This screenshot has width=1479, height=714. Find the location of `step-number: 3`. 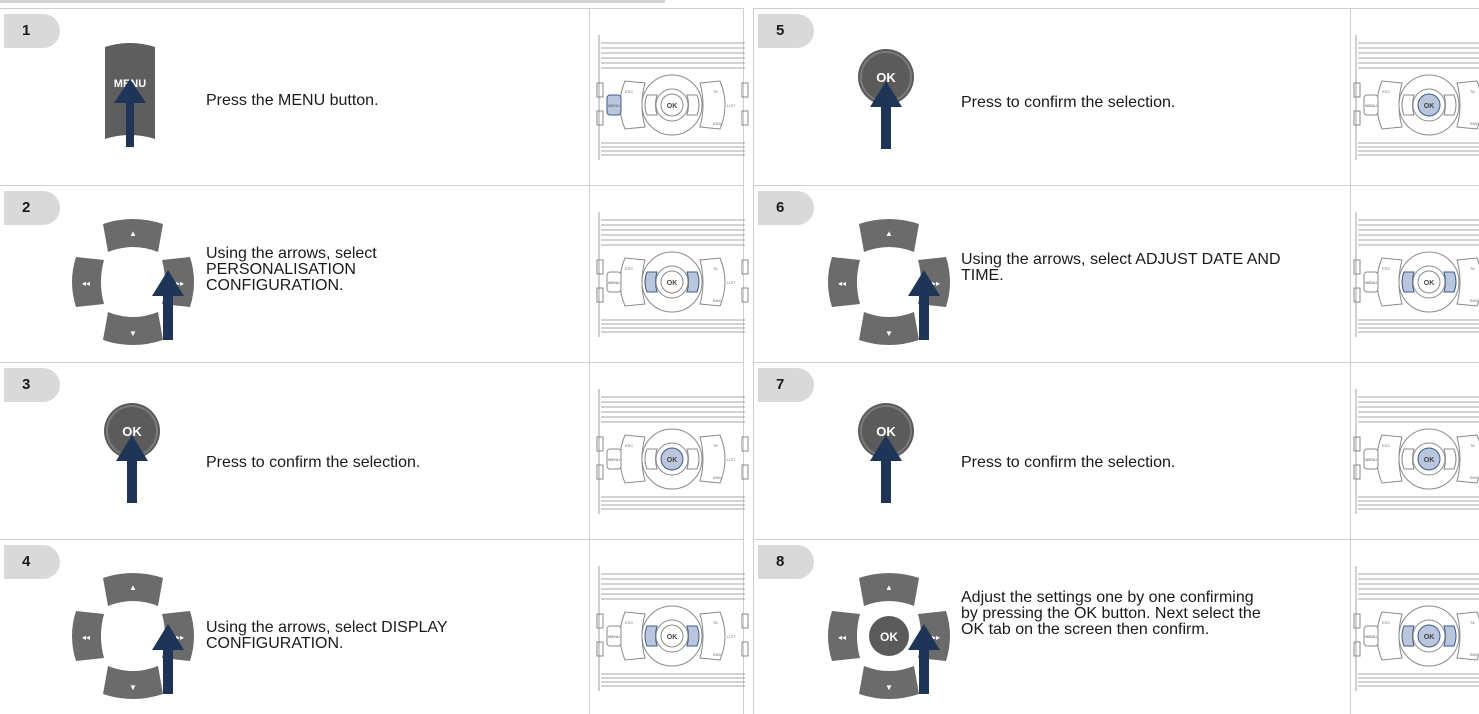

step-number: 3 is located at coordinates (32, 385).